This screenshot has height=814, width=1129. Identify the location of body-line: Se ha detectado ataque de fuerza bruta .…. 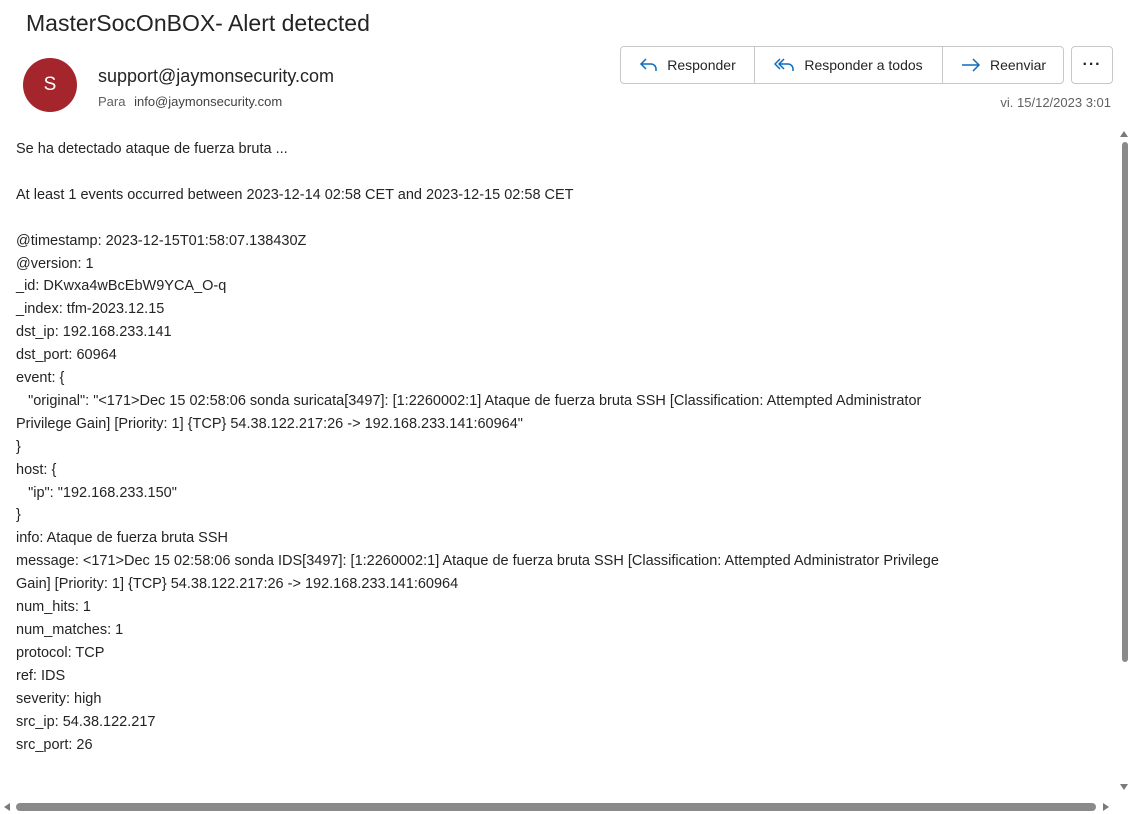
(152, 149).